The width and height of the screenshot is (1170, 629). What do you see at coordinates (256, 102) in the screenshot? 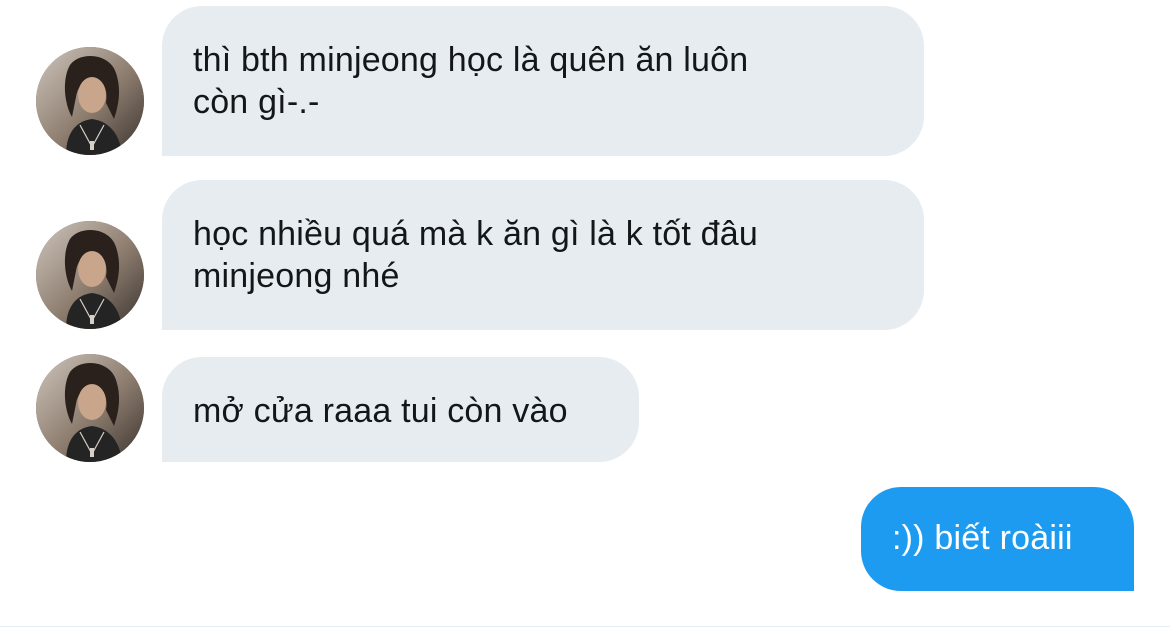
I see `message-line: còn gì-.-` at bounding box center [256, 102].